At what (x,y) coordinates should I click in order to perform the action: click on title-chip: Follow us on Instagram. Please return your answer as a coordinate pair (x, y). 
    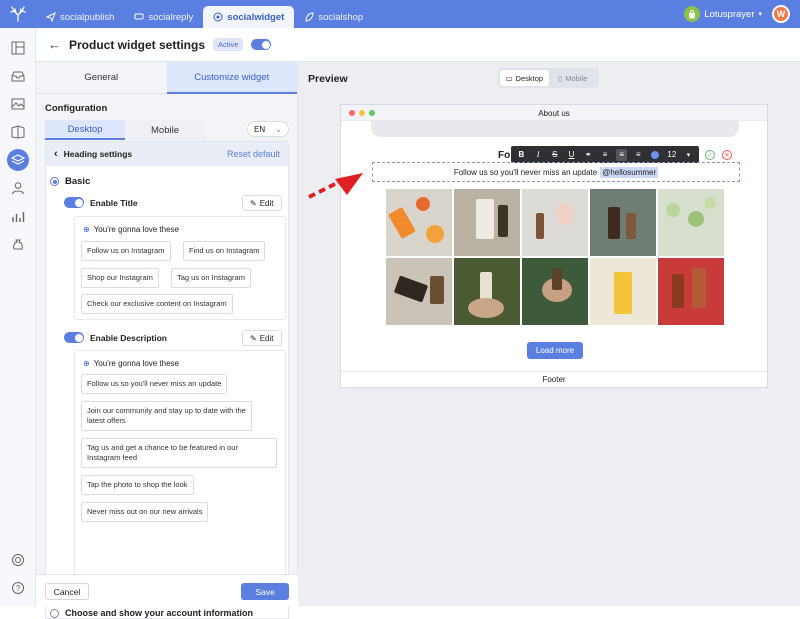
    Looking at the image, I should click on (126, 251).